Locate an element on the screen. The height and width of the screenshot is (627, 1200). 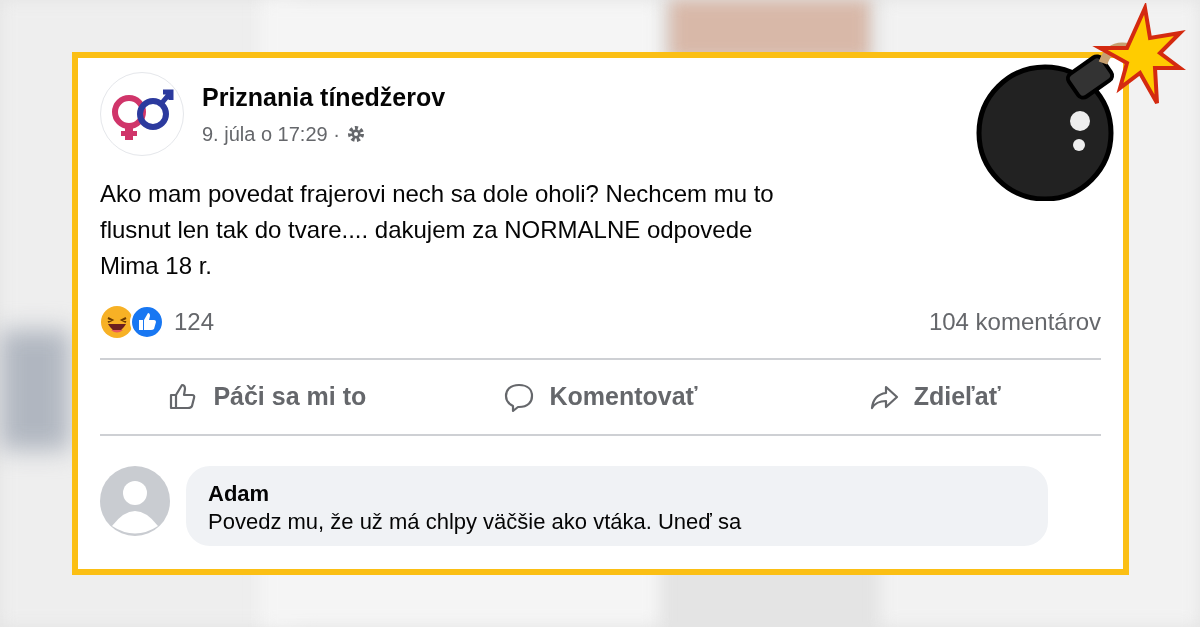
comment-button: Komentovať is located at coordinates (600, 397).